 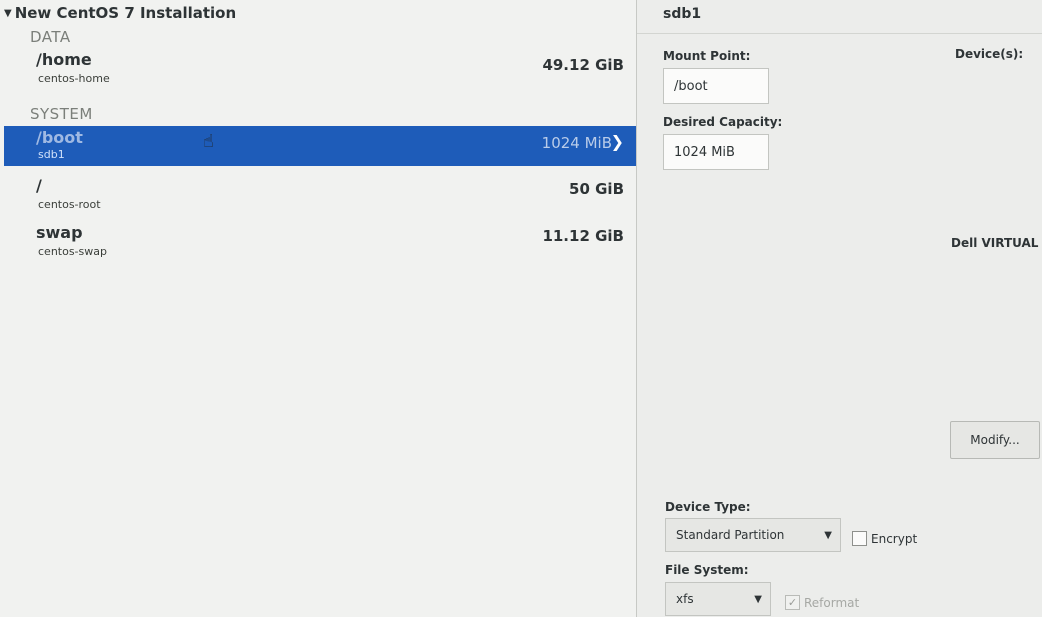 What do you see at coordinates (723, 122) in the screenshot?
I see `desired-capacity-label: Desired Capacity:` at bounding box center [723, 122].